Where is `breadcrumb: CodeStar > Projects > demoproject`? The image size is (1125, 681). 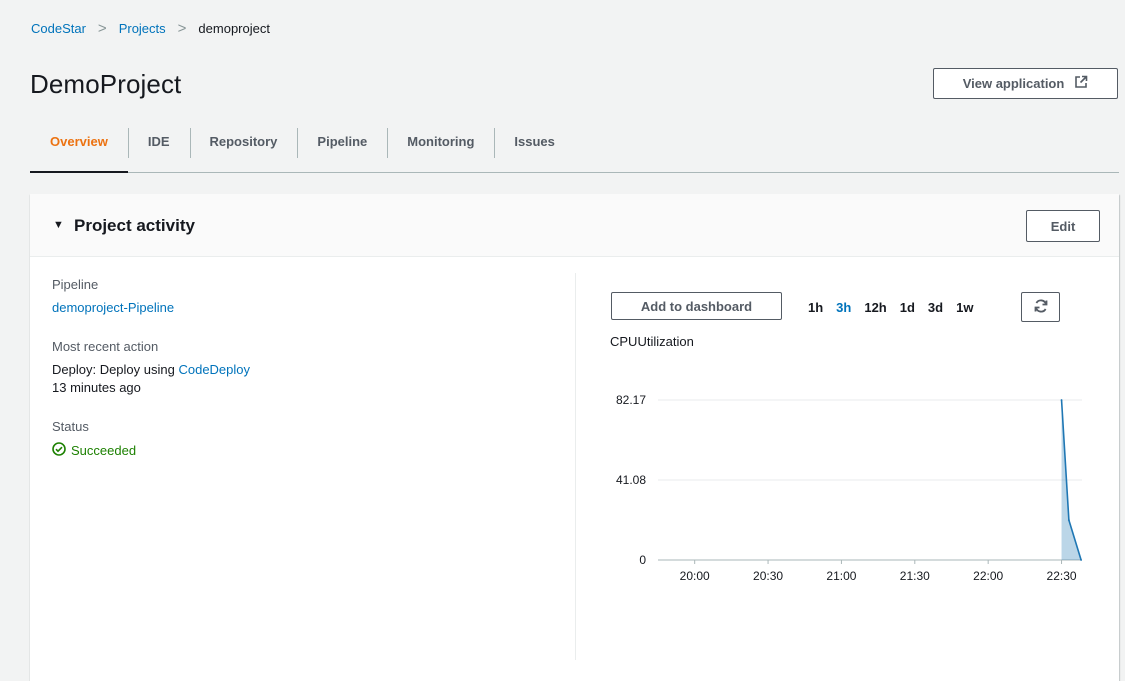
breadcrumb: CodeStar > Projects > demoproject is located at coordinates (150, 28).